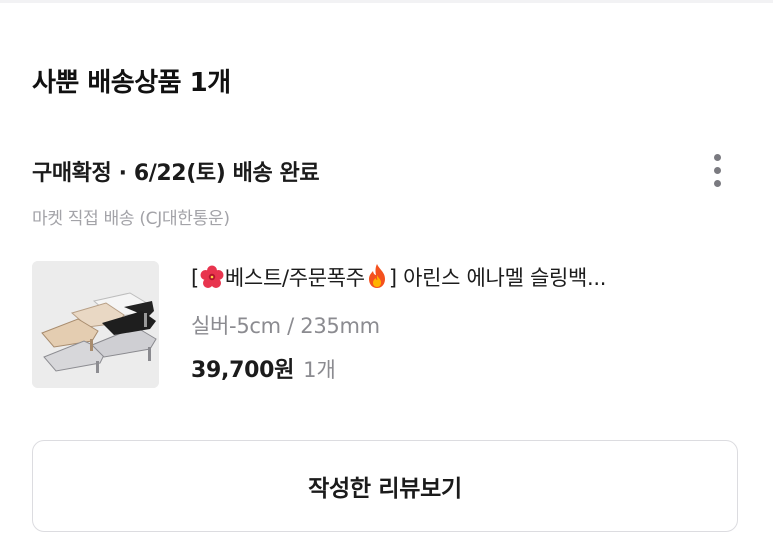 This screenshot has height=557, width=773. Describe the element at coordinates (176, 173) in the screenshot. I see `order-status: 구매확정 · 6/22(토) 배송 완료` at that location.